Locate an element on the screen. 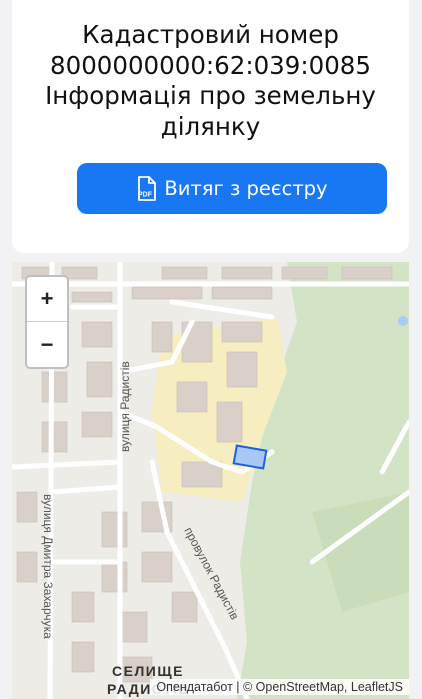 The image size is (422, 699). title-heading: Кадастровий номер is located at coordinates (210, 34).